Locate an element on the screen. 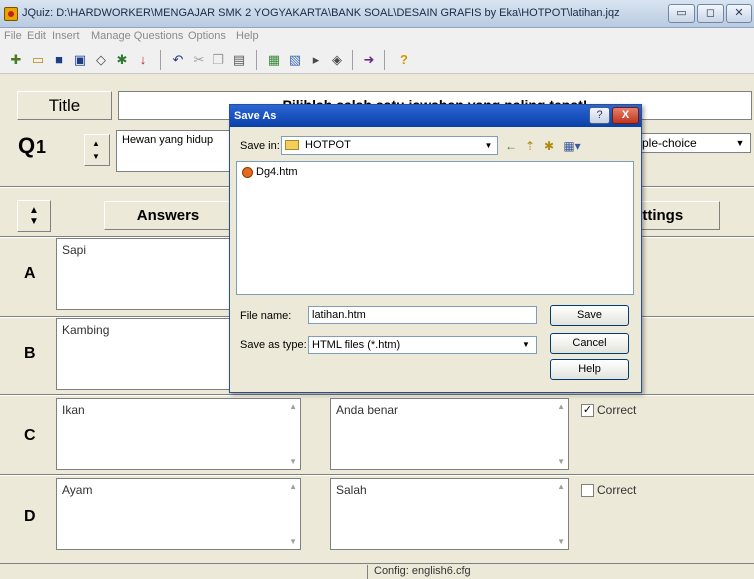 The width and height of the screenshot is (754, 579). filename-label: File name: is located at coordinates (266, 316).